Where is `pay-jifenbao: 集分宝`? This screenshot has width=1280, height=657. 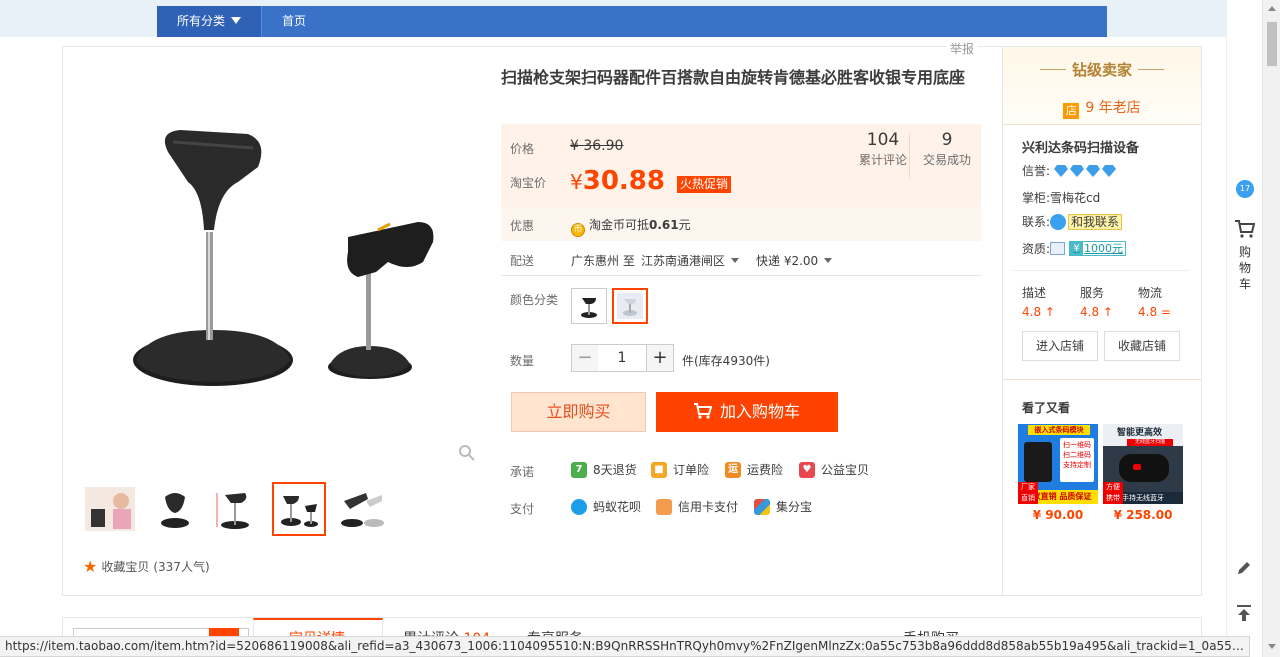
pay-jifenbao: 集分宝 is located at coordinates (783, 506).